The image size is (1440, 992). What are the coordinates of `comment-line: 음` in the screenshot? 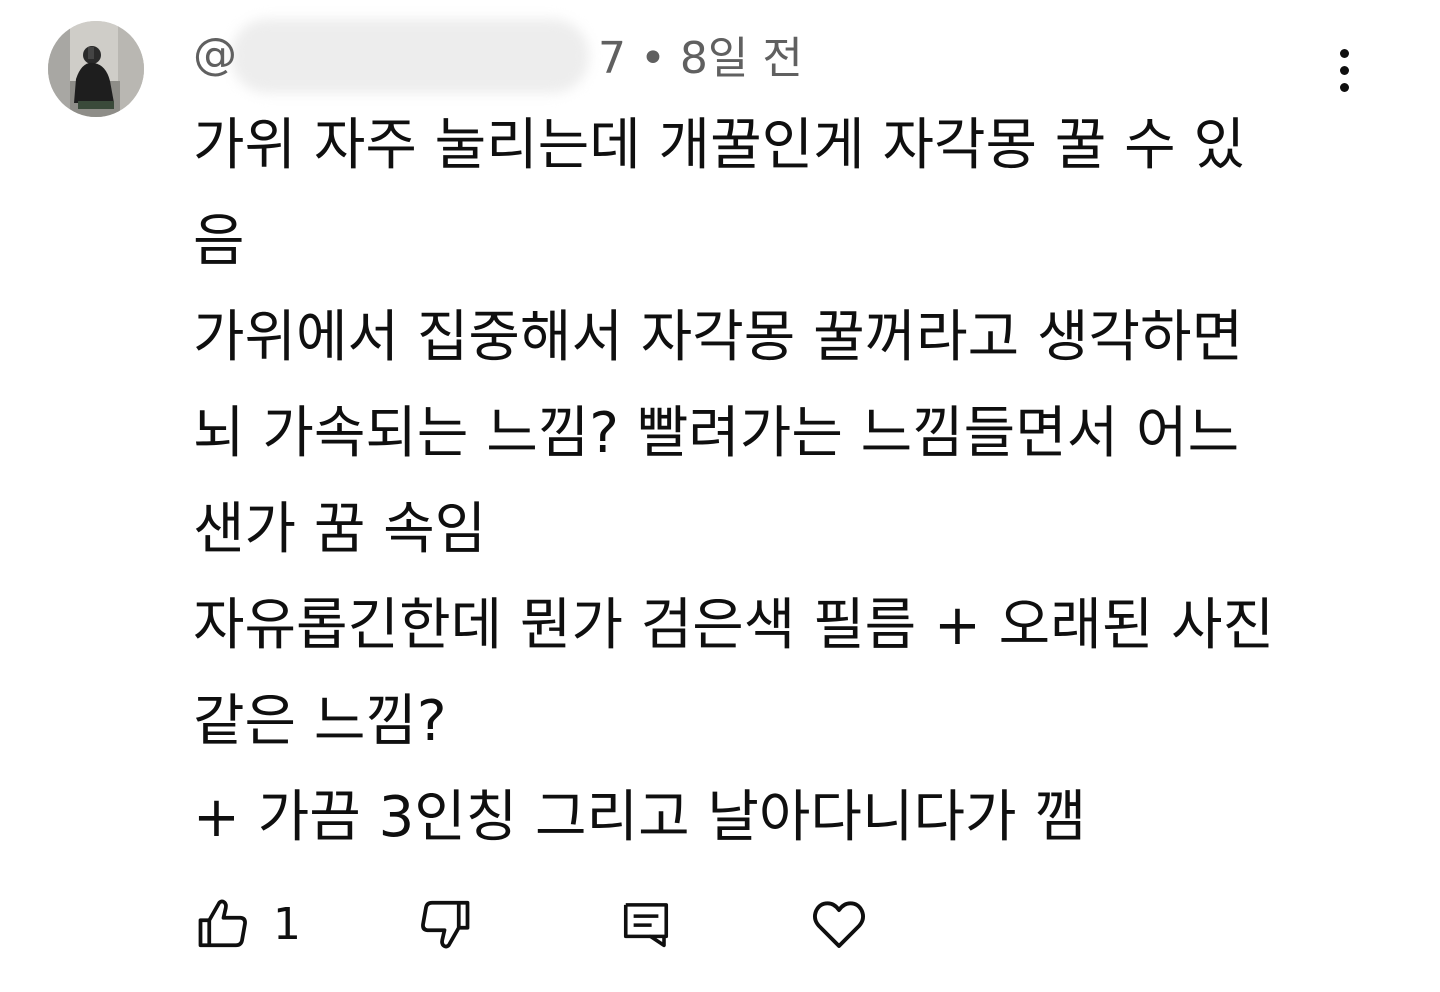 It's located at (219, 241).